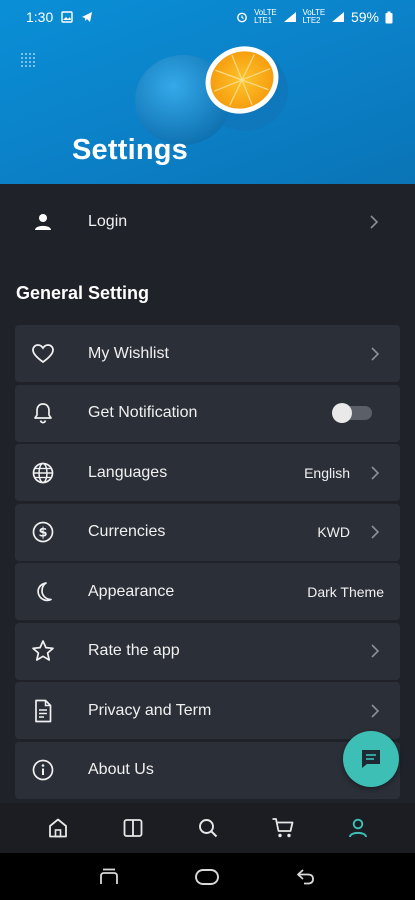 Image resolution: width=415 pixels, height=900 pixels. I want to click on recents-icon, so click(109, 876).